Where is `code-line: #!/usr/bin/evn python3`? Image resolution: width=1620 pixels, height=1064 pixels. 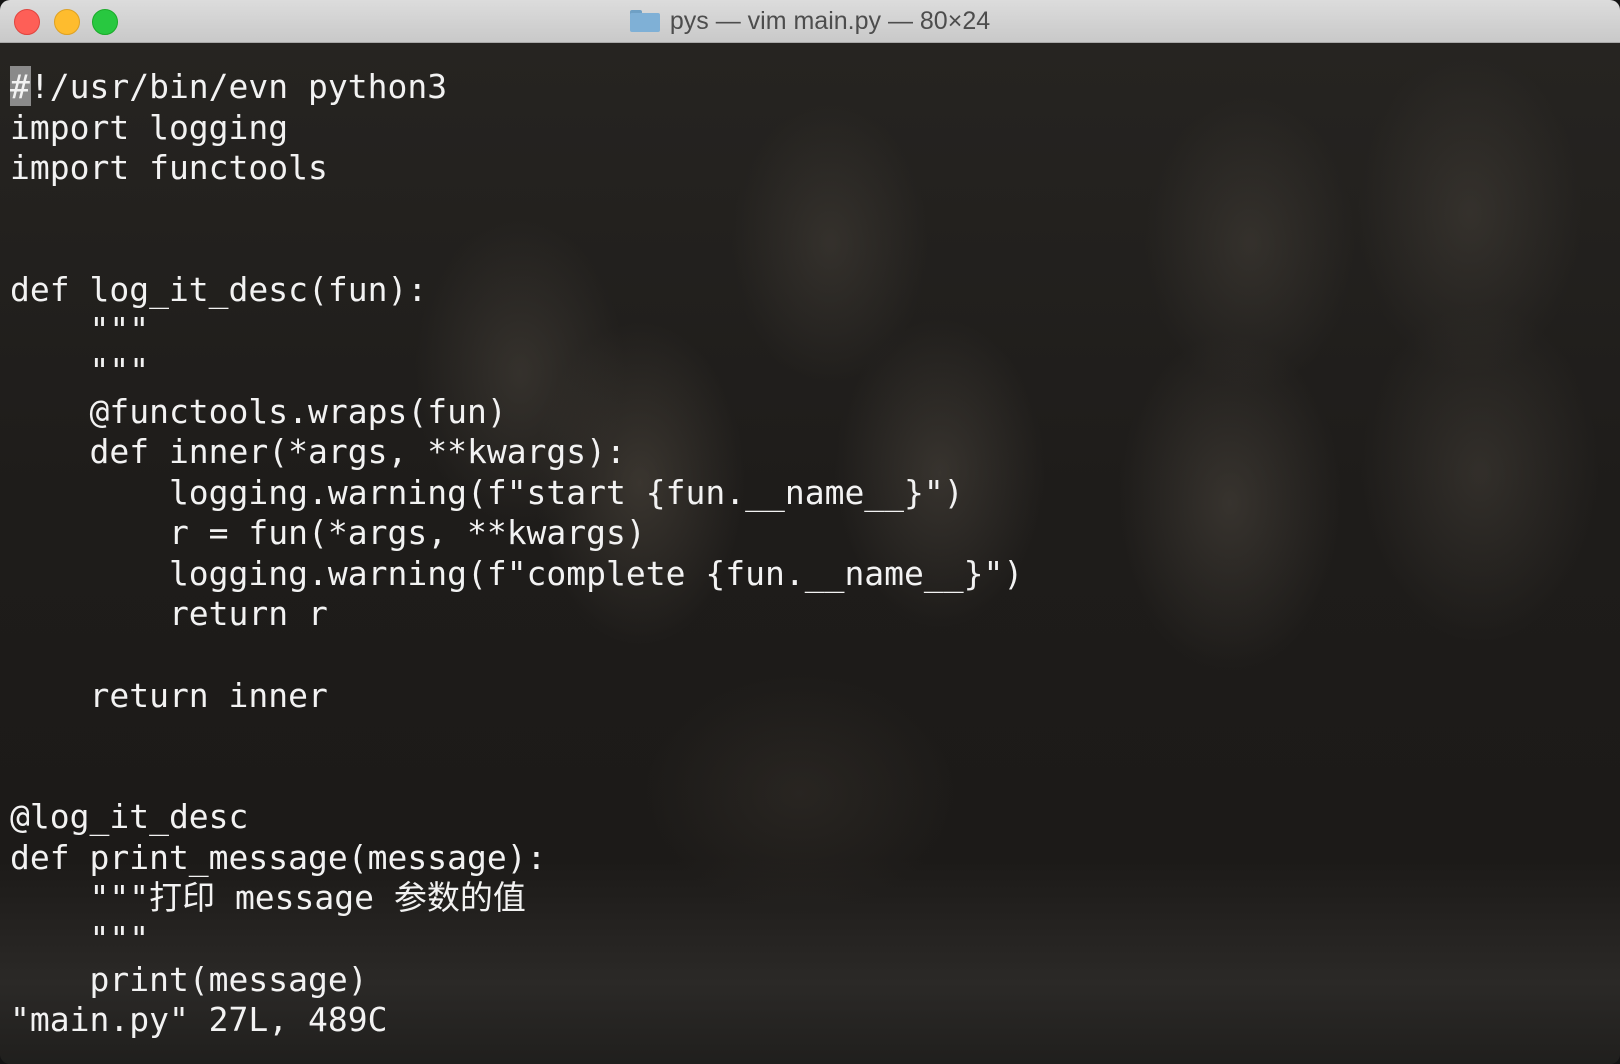
code-line: #!/usr/bin/evn python3 is located at coordinates (229, 86).